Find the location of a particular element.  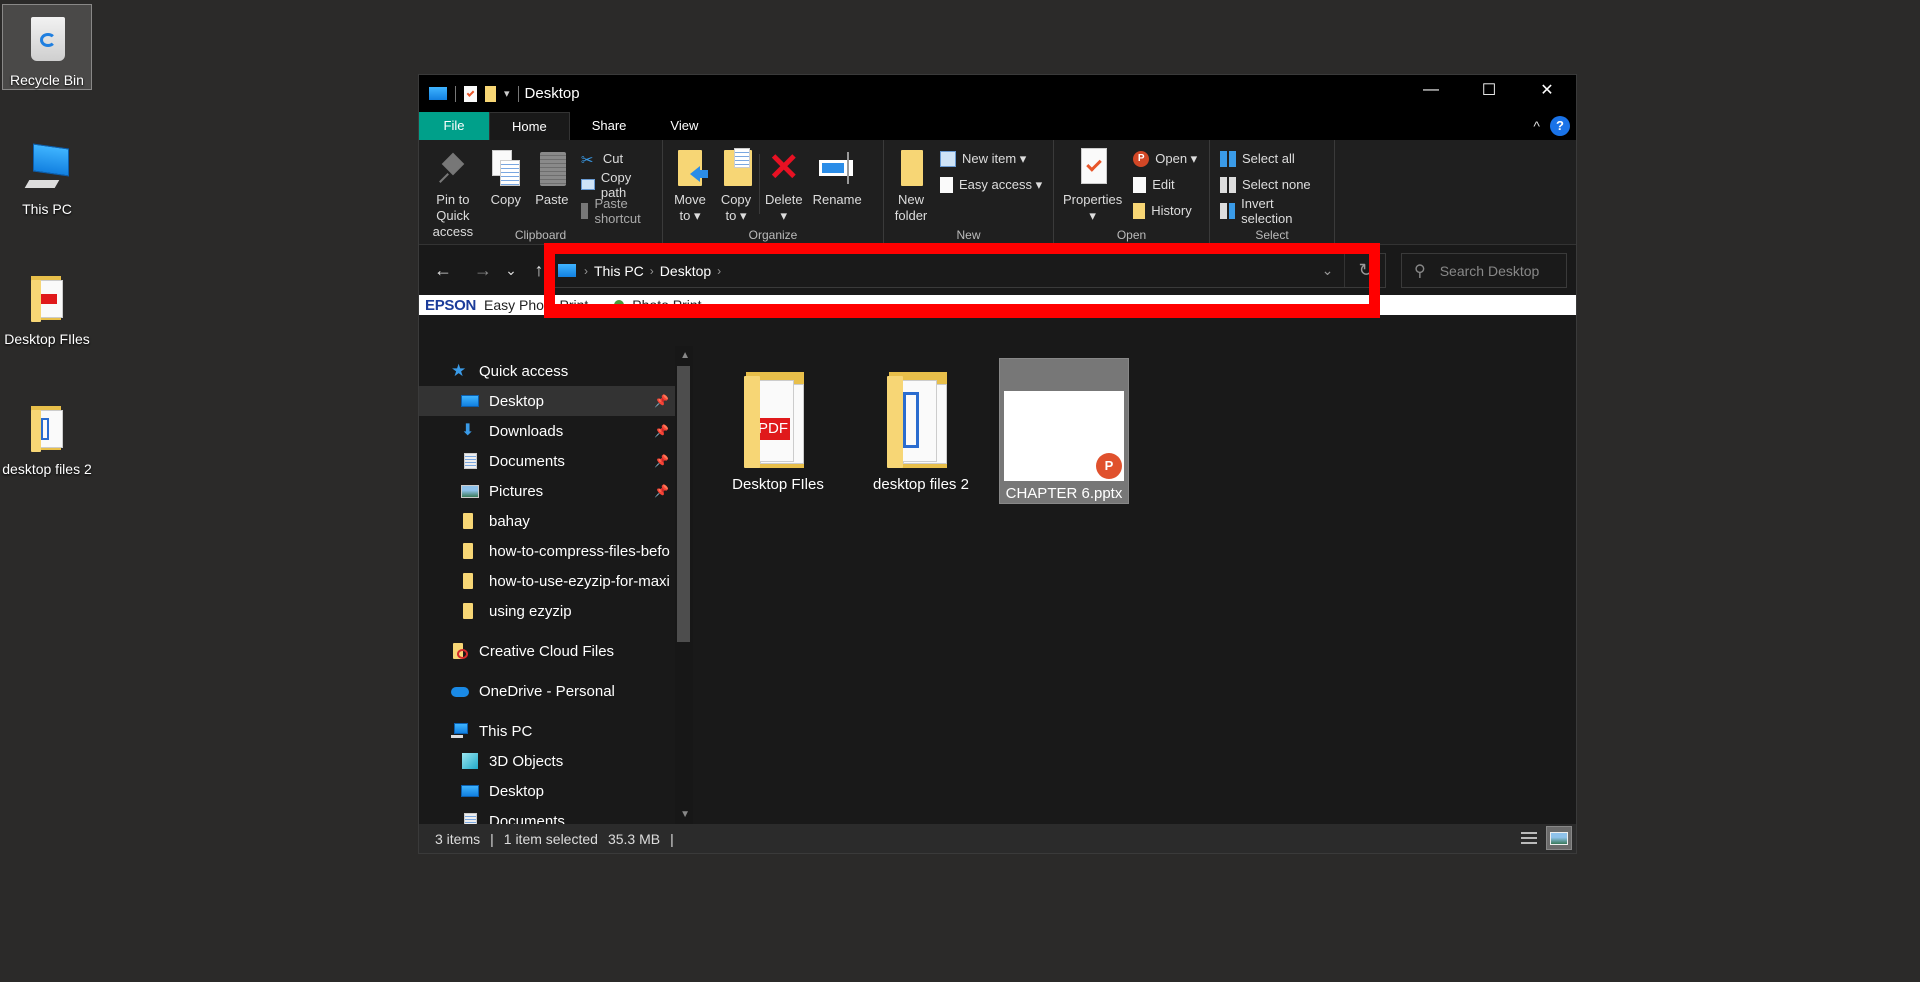

desktop-icon-recycle-bin: Recycle Bin is located at coordinates (47, 47).